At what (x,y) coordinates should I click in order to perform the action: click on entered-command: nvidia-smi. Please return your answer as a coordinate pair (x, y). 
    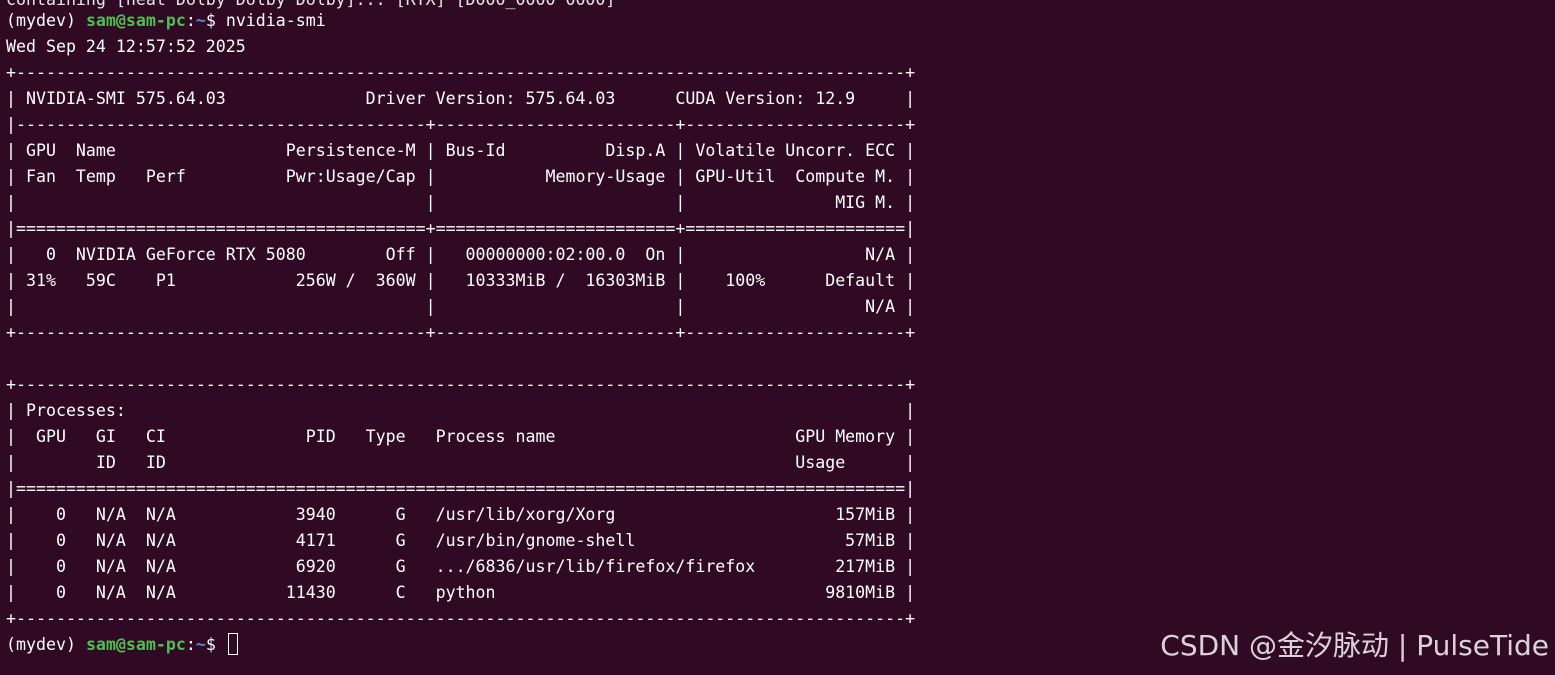
    Looking at the image, I should click on (275, 20).